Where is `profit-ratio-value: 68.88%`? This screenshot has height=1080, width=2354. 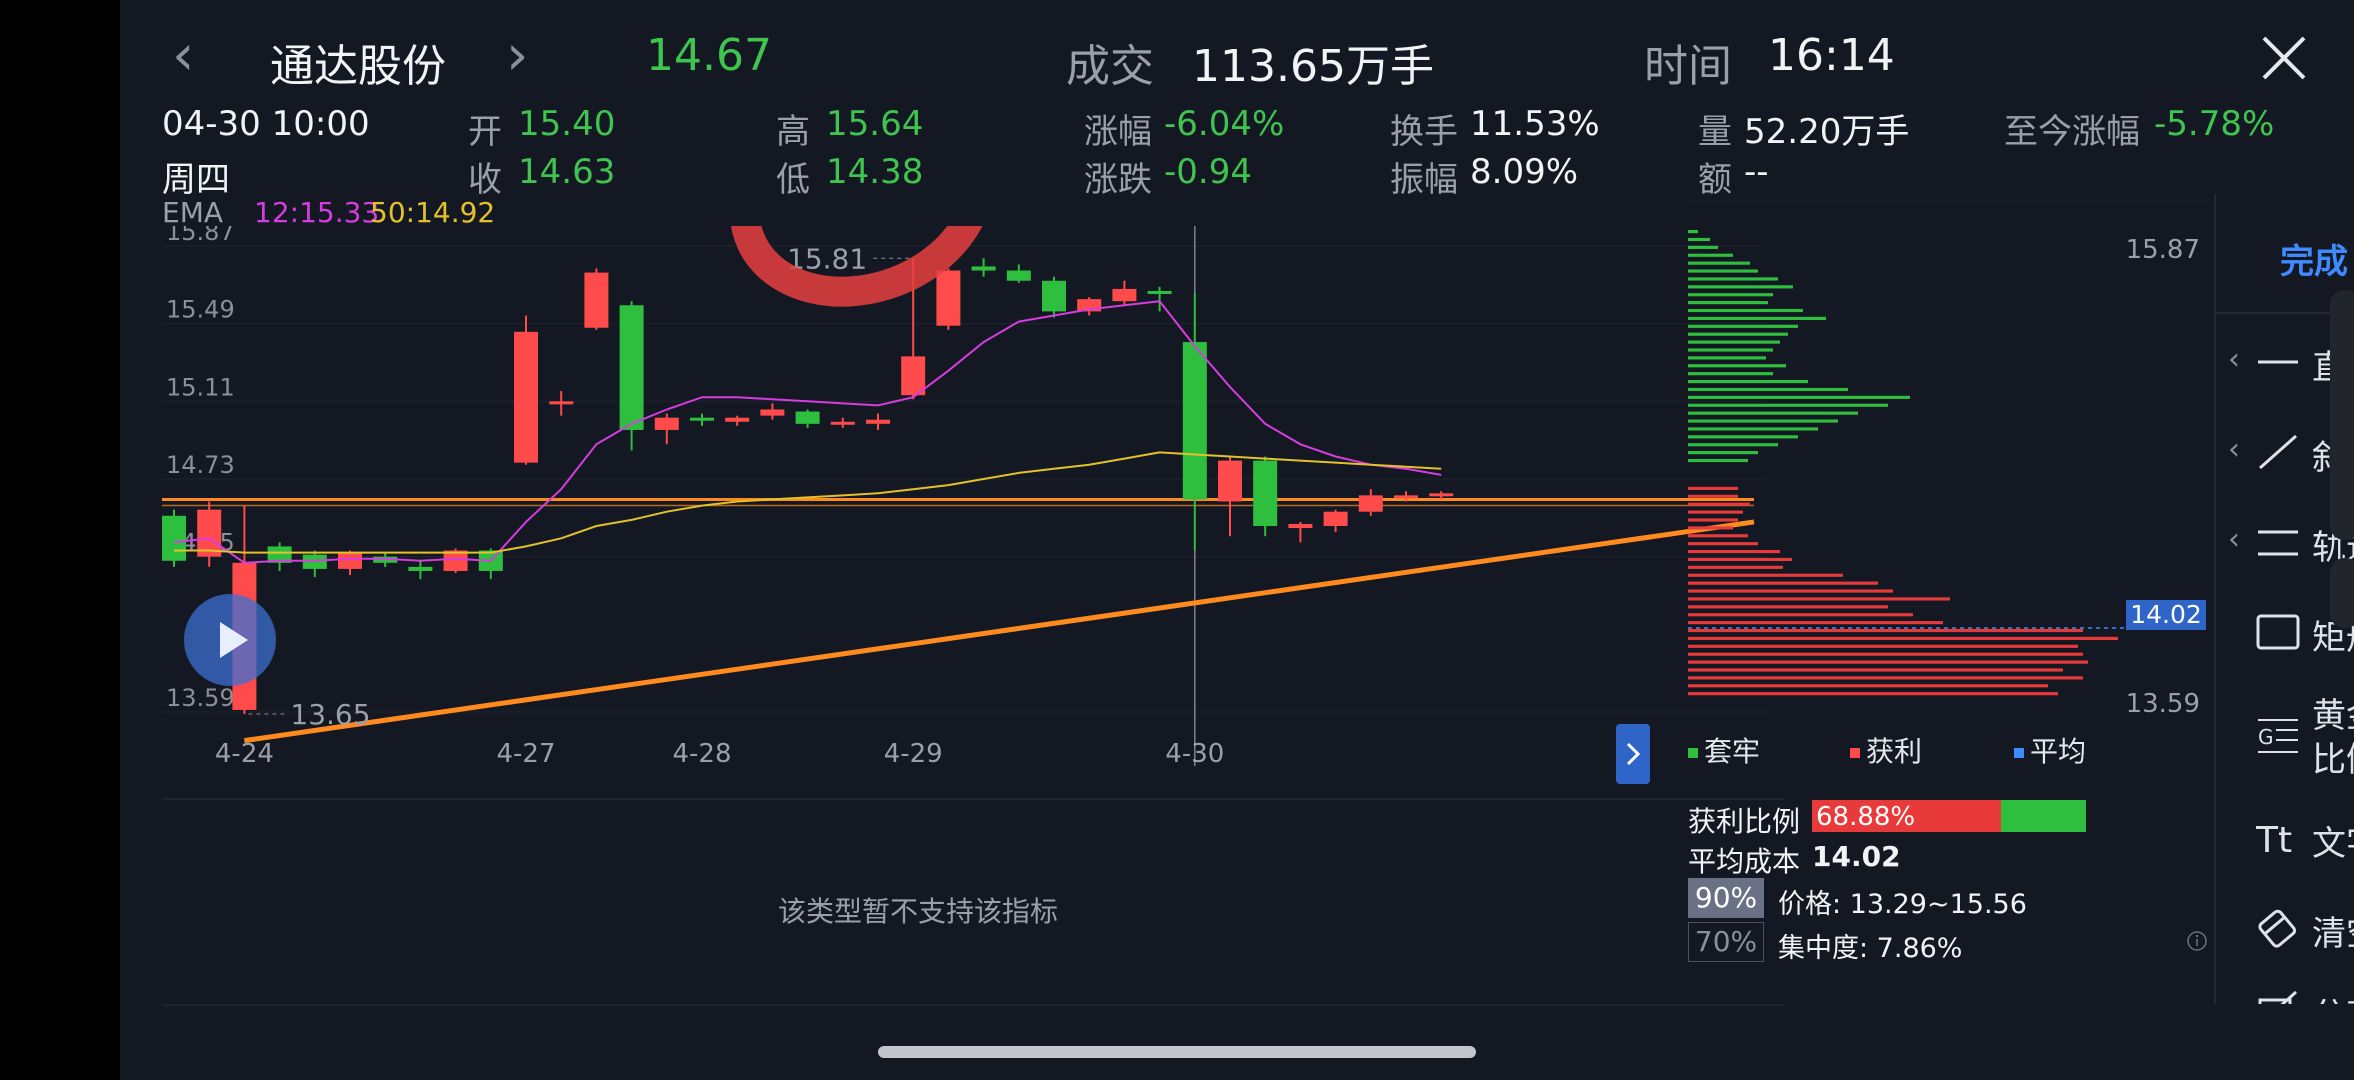 profit-ratio-value: 68.88% is located at coordinates (1866, 817).